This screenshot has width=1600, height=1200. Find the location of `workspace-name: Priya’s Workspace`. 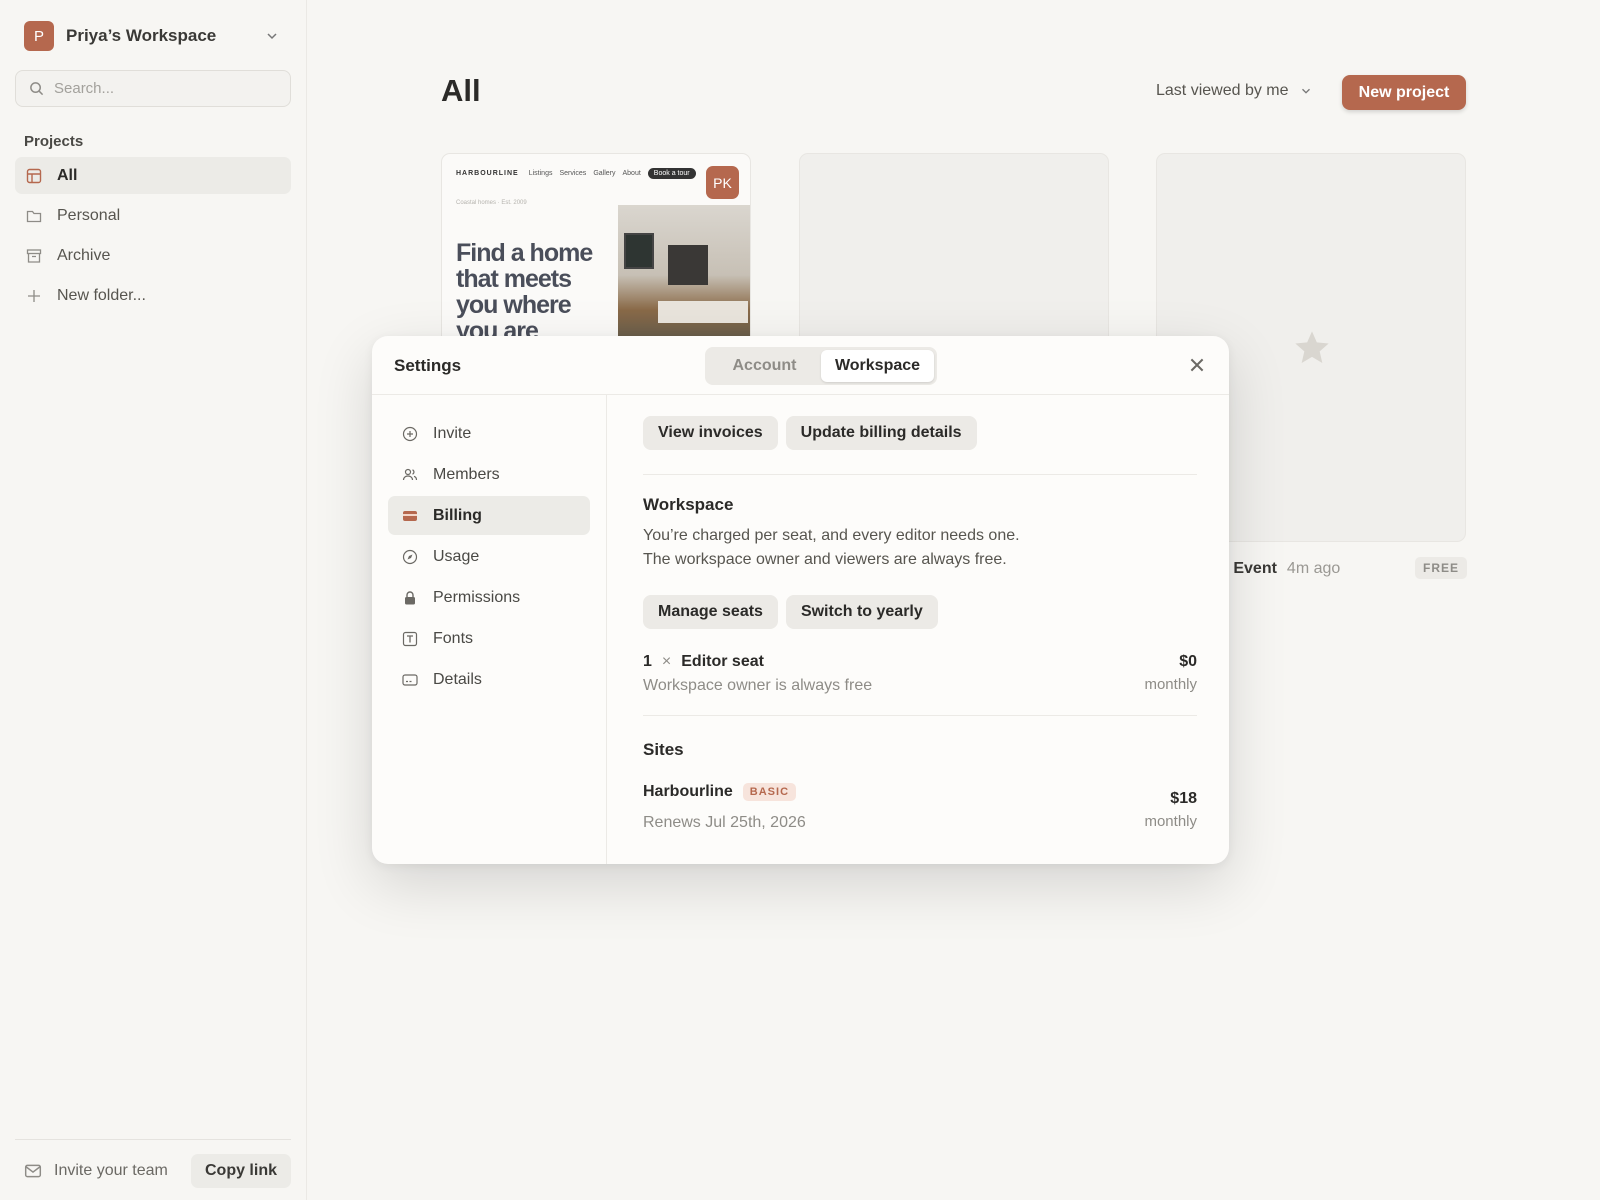

workspace-name: Priya’s Workspace is located at coordinates (141, 35).